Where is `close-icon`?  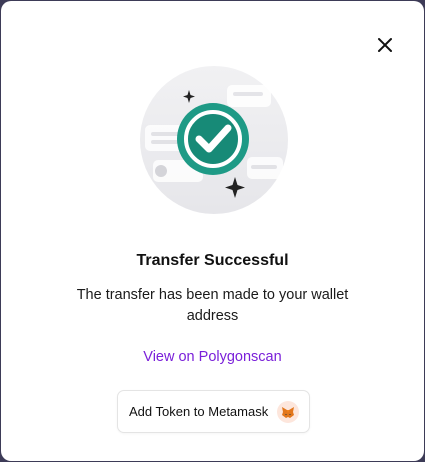
close-icon is located at coordinates (385, 45).